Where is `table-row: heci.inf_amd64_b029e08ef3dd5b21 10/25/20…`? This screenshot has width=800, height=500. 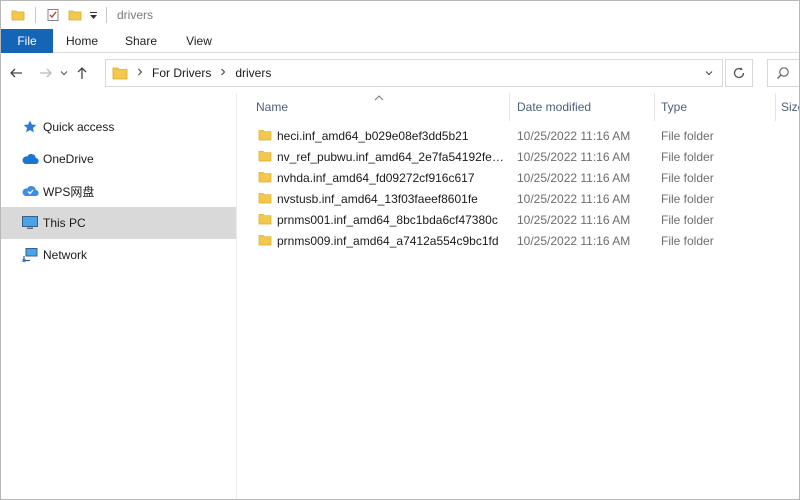
table-row: heci.inf_amd64_b029e08ef3dd5b21 10/25/20… is located at coordinates (518, 135).